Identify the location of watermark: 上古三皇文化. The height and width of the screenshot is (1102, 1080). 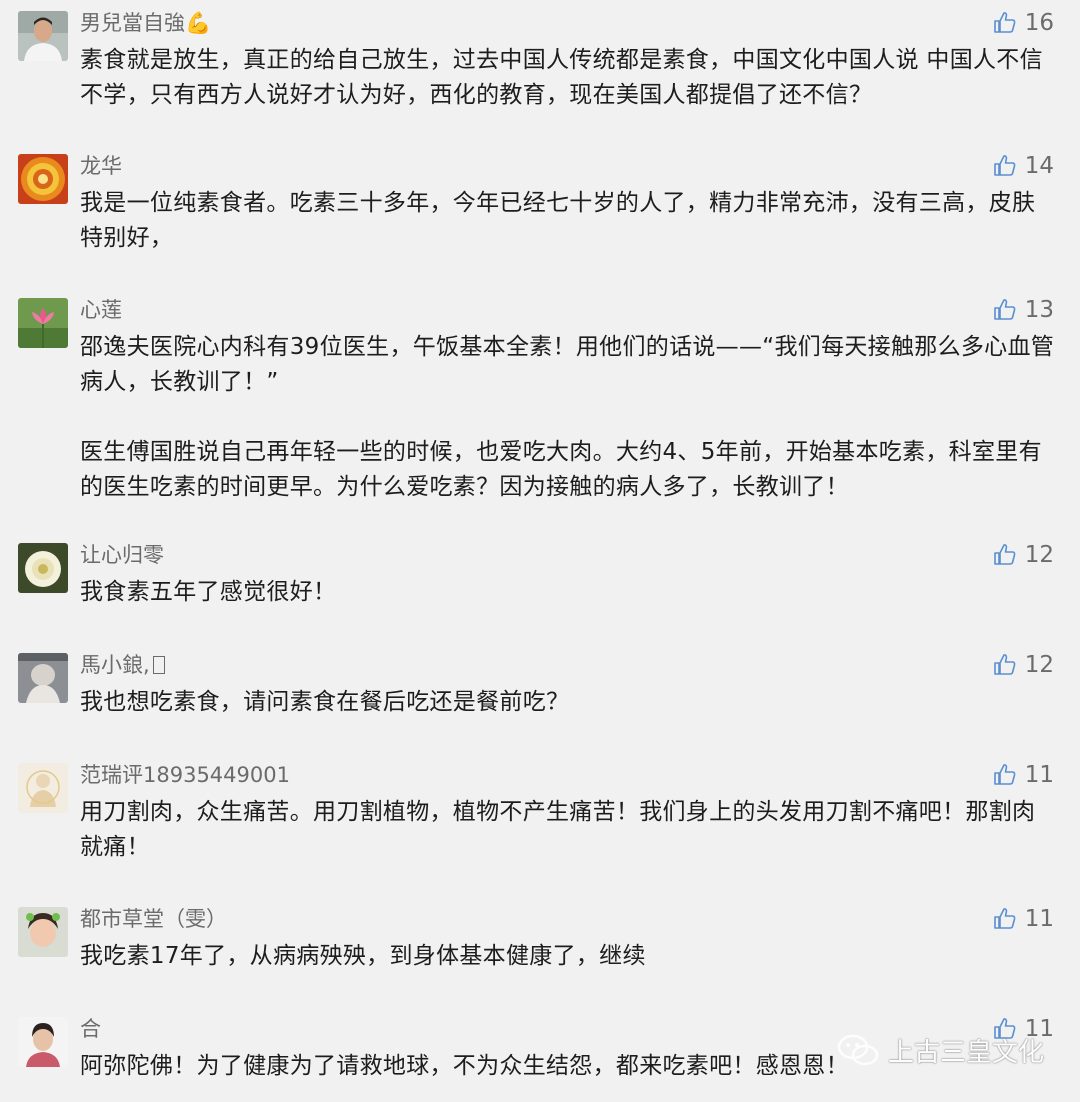
(940, 1050).